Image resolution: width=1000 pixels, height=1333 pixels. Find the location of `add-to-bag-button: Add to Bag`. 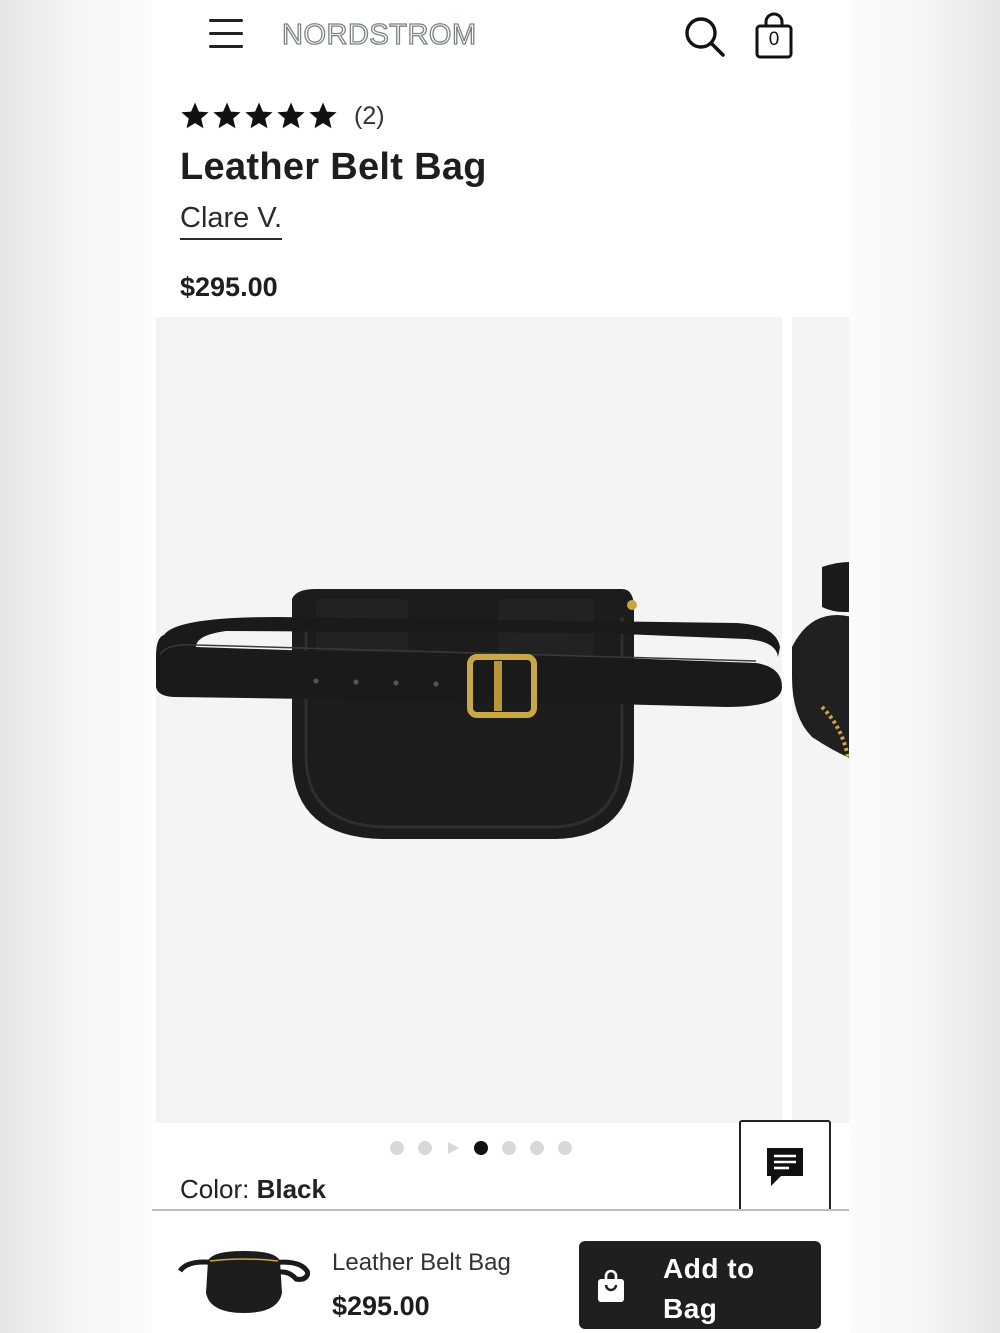

add-to-bag-button: Add to Bag is located at coordinates (700, 1285).